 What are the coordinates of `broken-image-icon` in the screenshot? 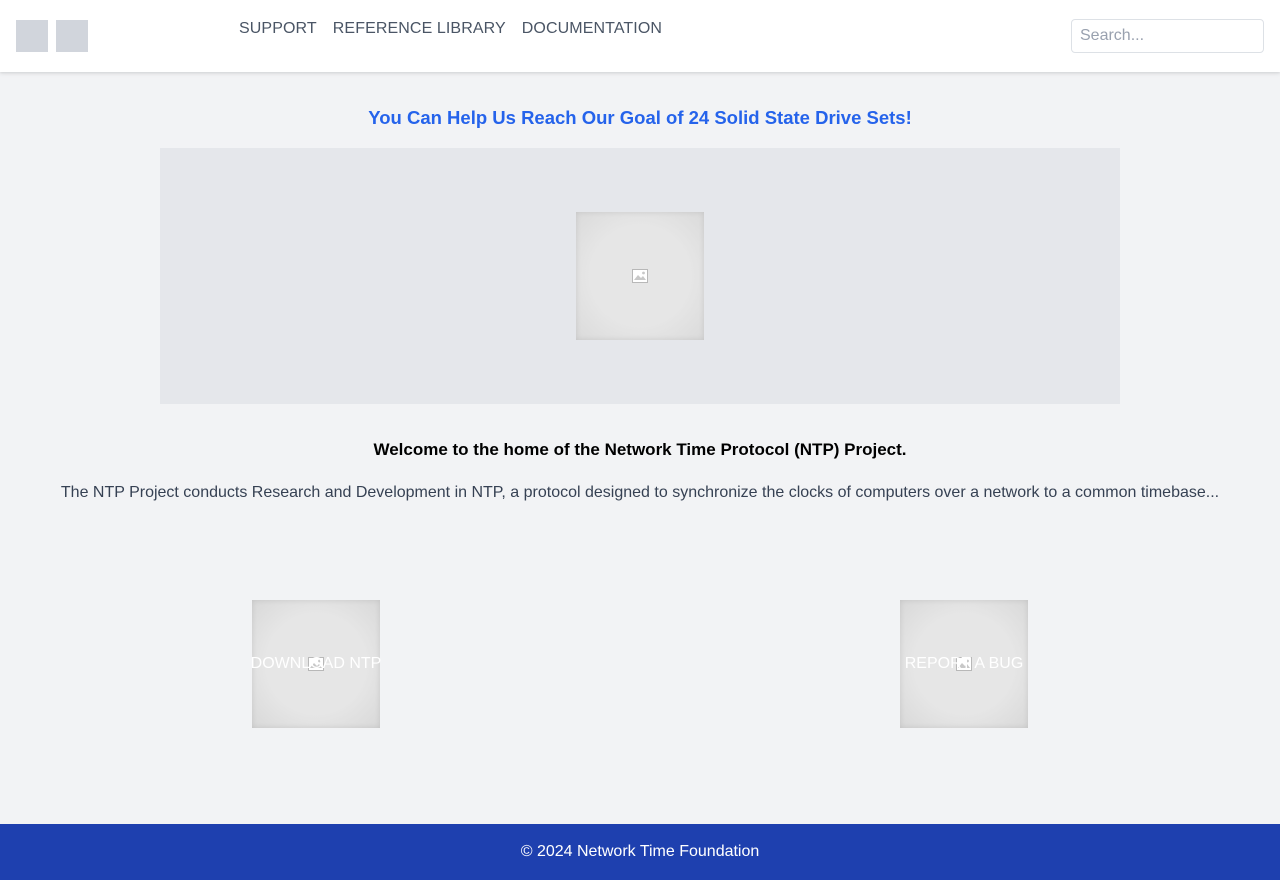 It's located at (640, 276).